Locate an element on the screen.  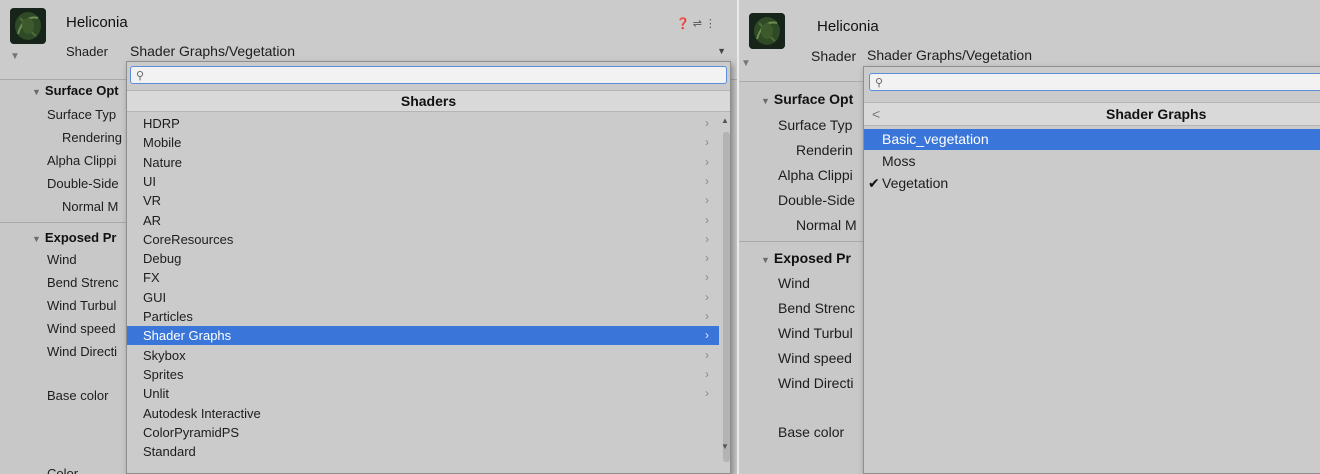
menu-item-label: VR is located at coordinates (152, 201).